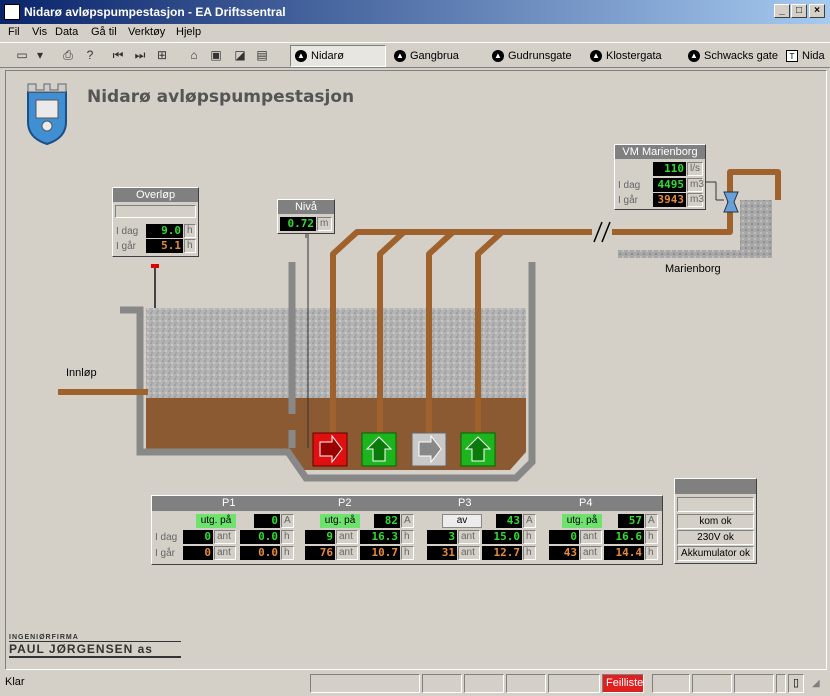 The image size is (830, 696). I want to click on level-title: Nivå, so click(306, 207).